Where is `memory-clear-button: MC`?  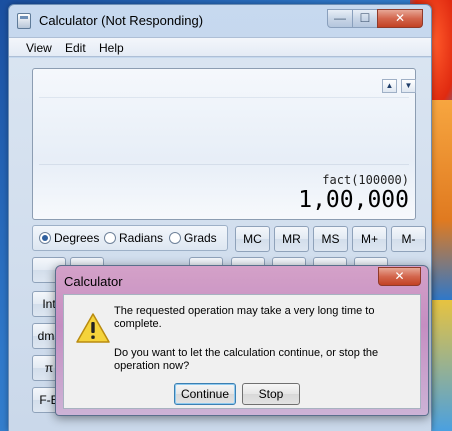
memory-clear-button: MC is located at coordinates (252, 239).